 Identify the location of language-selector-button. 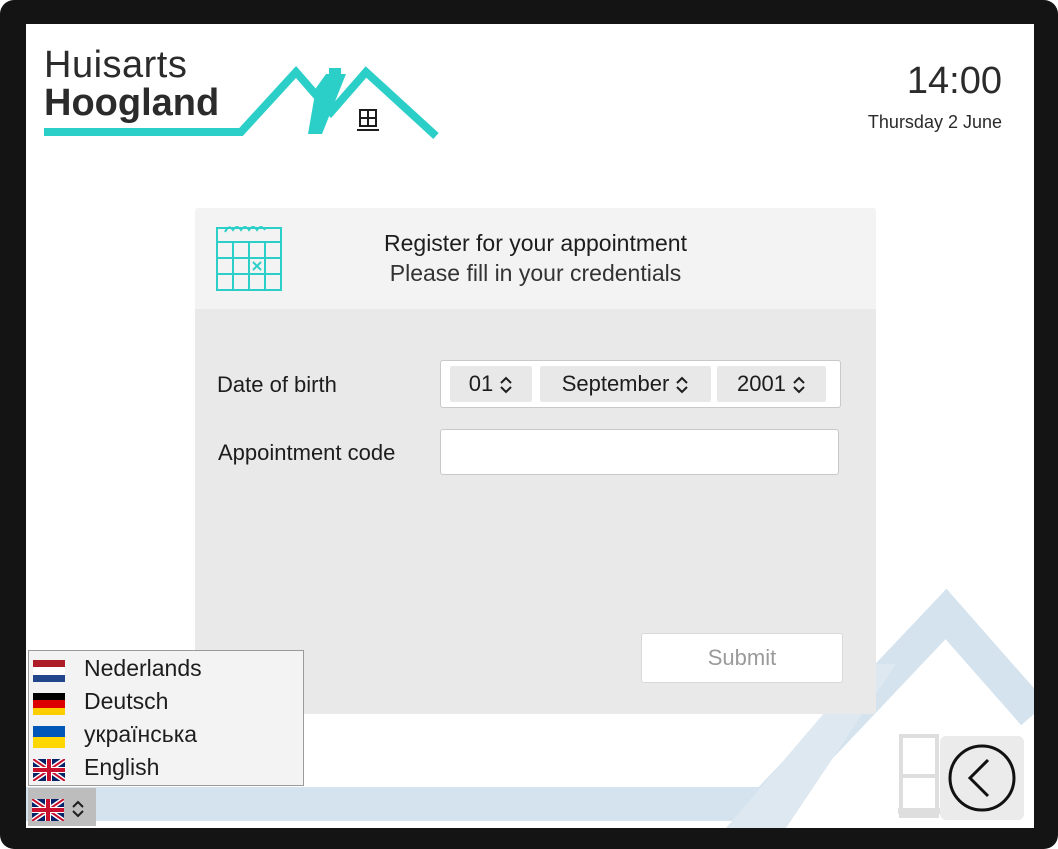
(62, 807).